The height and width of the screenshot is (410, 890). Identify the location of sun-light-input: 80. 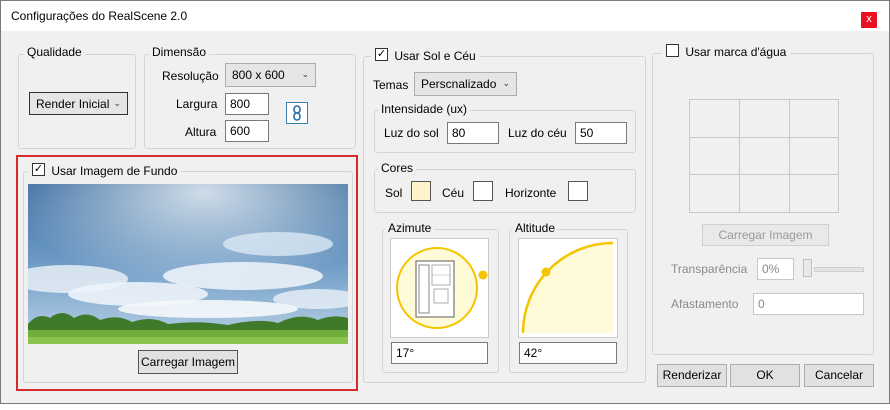
(473, 133).